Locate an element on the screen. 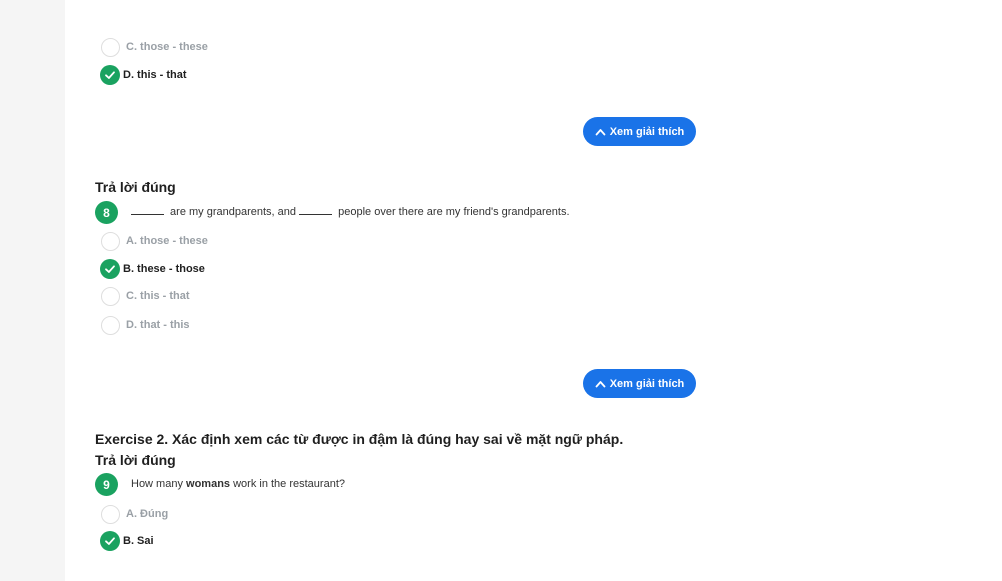 The width and height of the screenshot is (1002, 581). q8-option-c: C. this - that is located at coordinates (145, 296).